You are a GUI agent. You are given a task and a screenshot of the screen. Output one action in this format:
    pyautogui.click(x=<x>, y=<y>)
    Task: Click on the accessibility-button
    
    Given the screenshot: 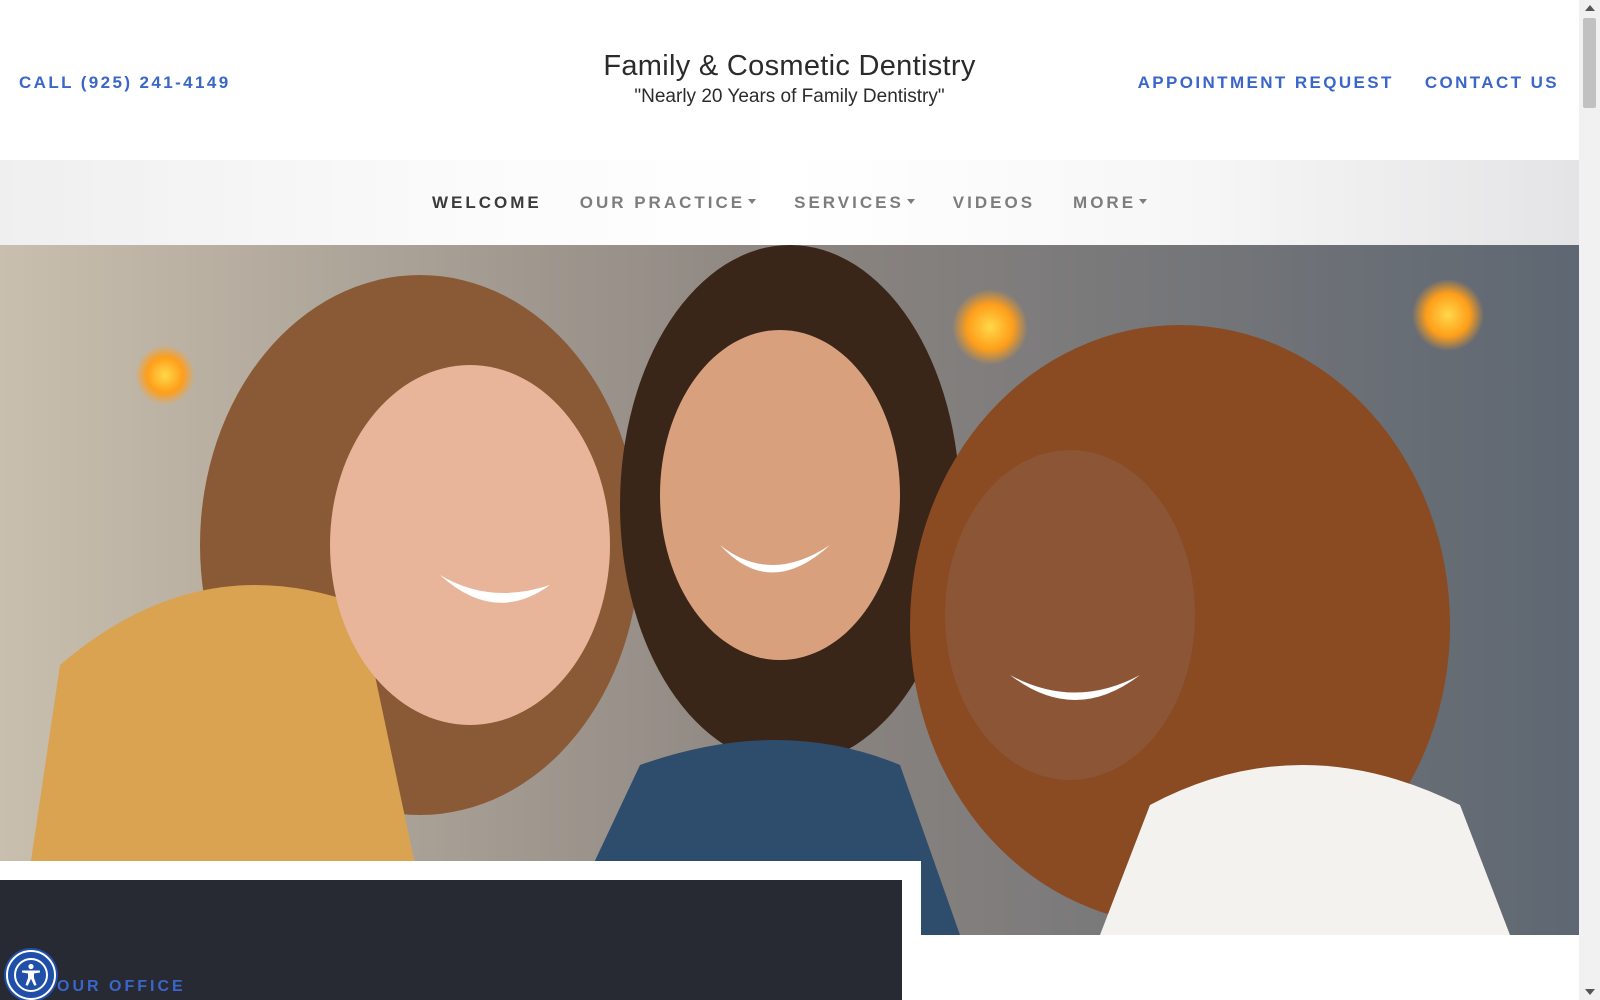 What is the action you would take?
    pyautogui.click(x=31, y=975)
    